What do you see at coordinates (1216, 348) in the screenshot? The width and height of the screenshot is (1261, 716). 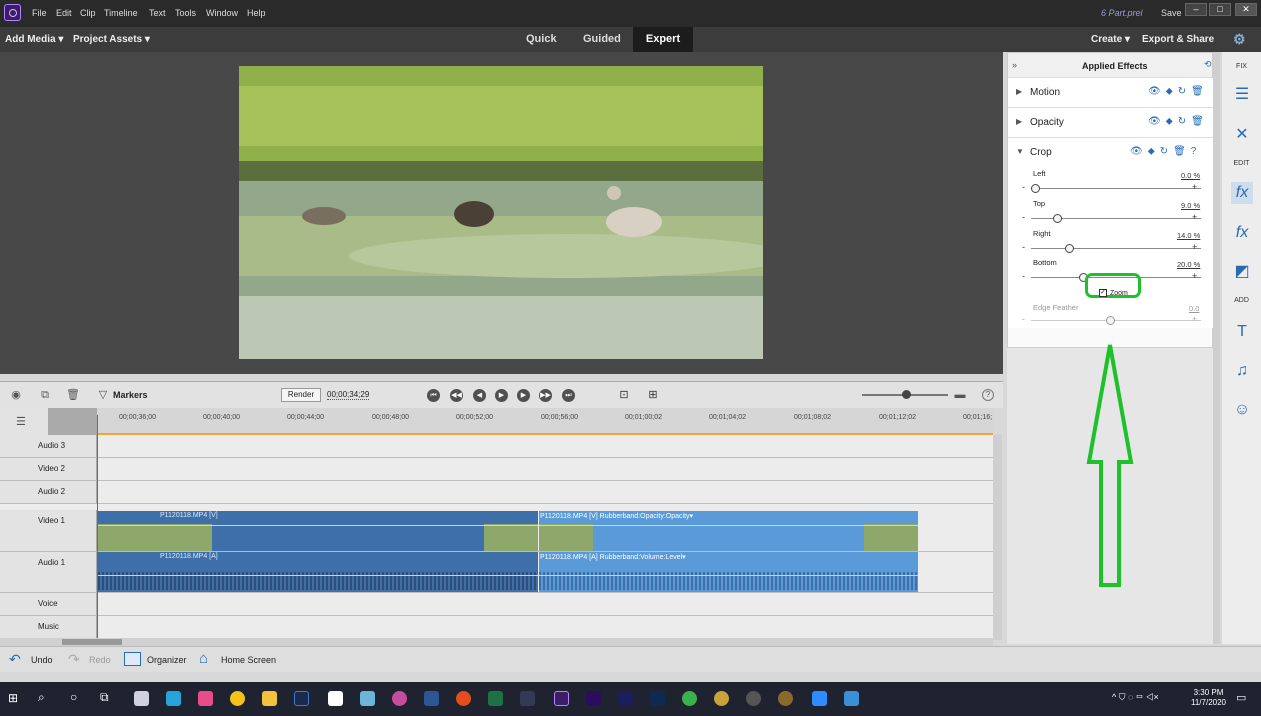 I see `effects-scrollbar` at bounding box center [1216, 348].